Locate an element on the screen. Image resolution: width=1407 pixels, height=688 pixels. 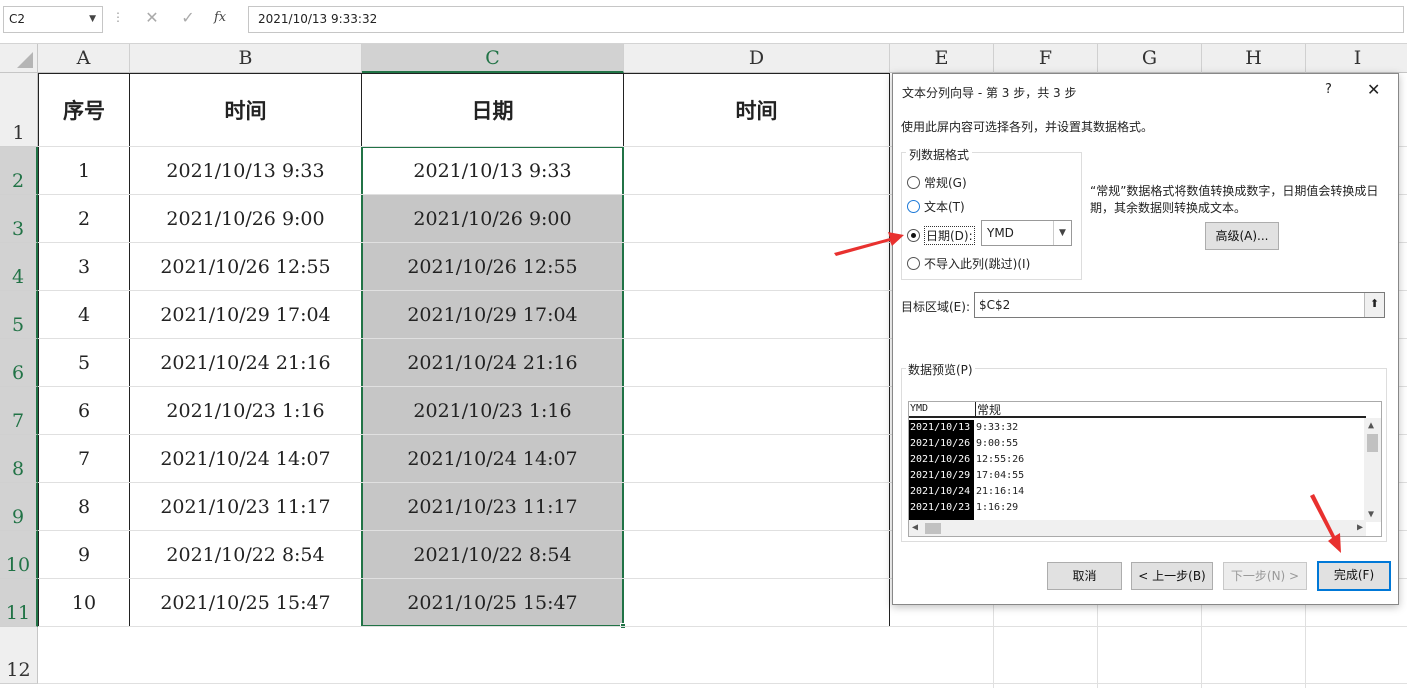
insert-function-icon: fx is located at coordinates (220, 17).